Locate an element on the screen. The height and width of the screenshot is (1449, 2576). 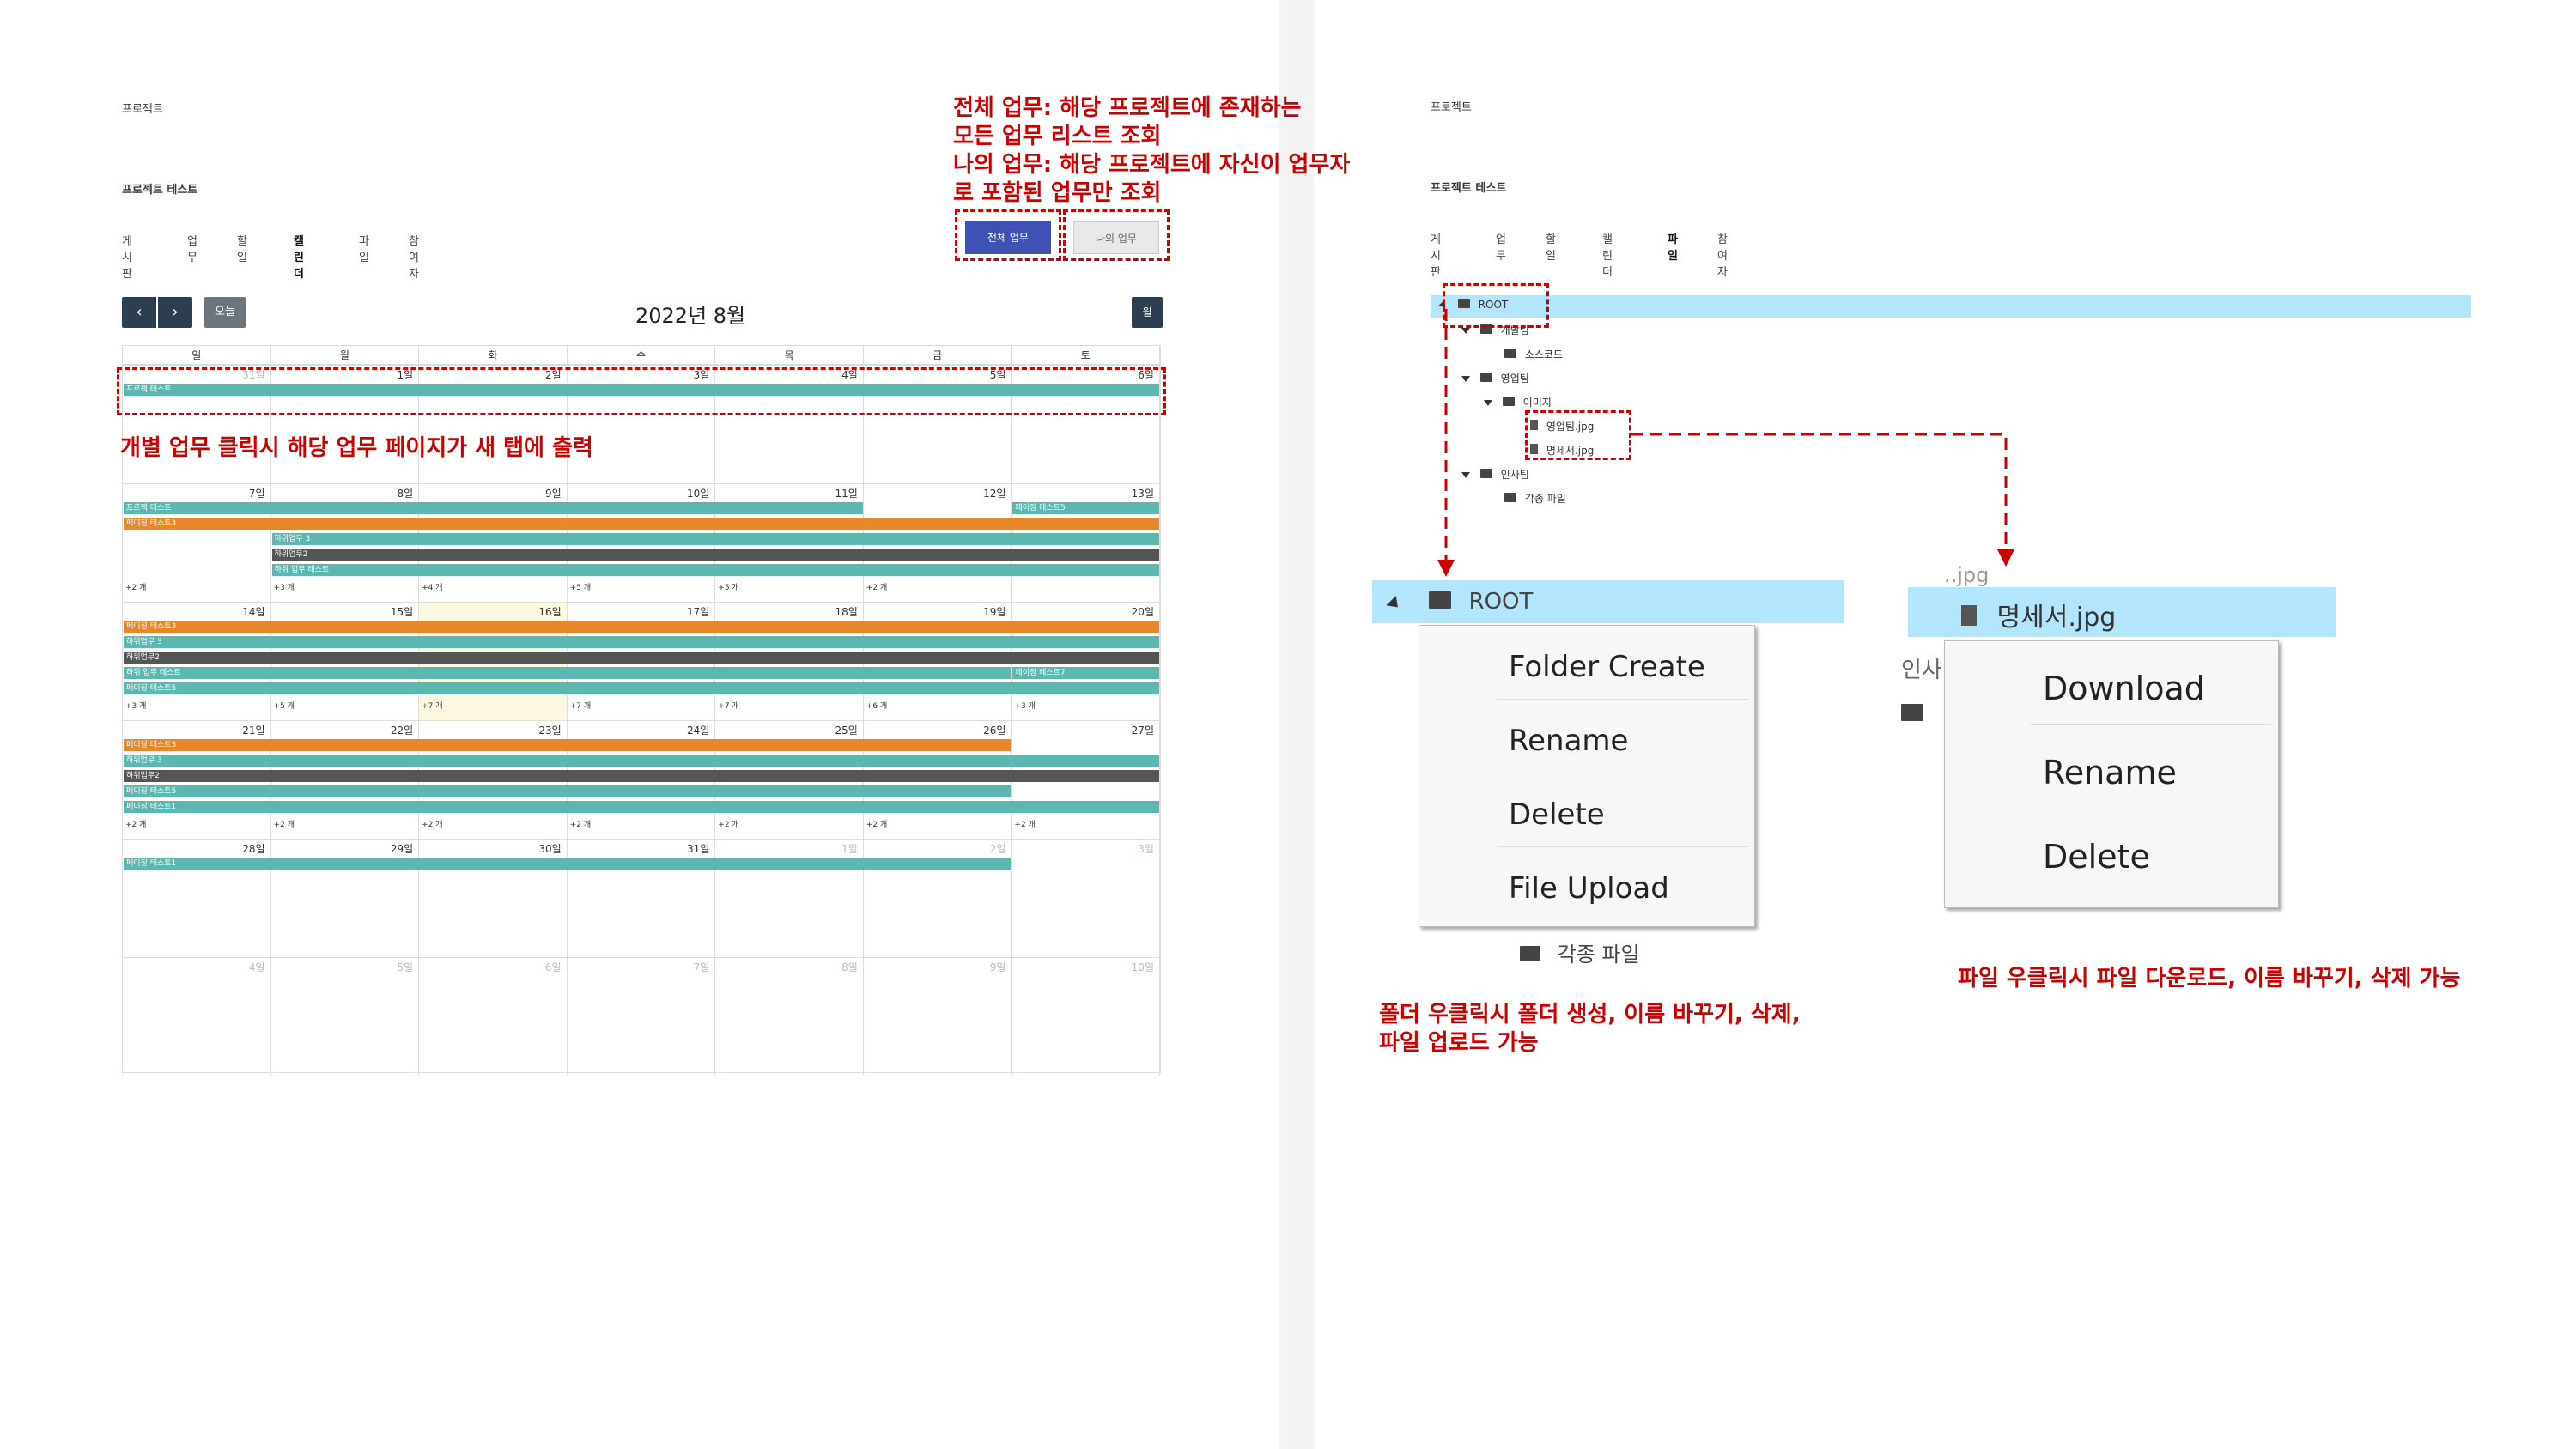
calendar-title: 2022년 8월 is located at coordinates (691, 316).